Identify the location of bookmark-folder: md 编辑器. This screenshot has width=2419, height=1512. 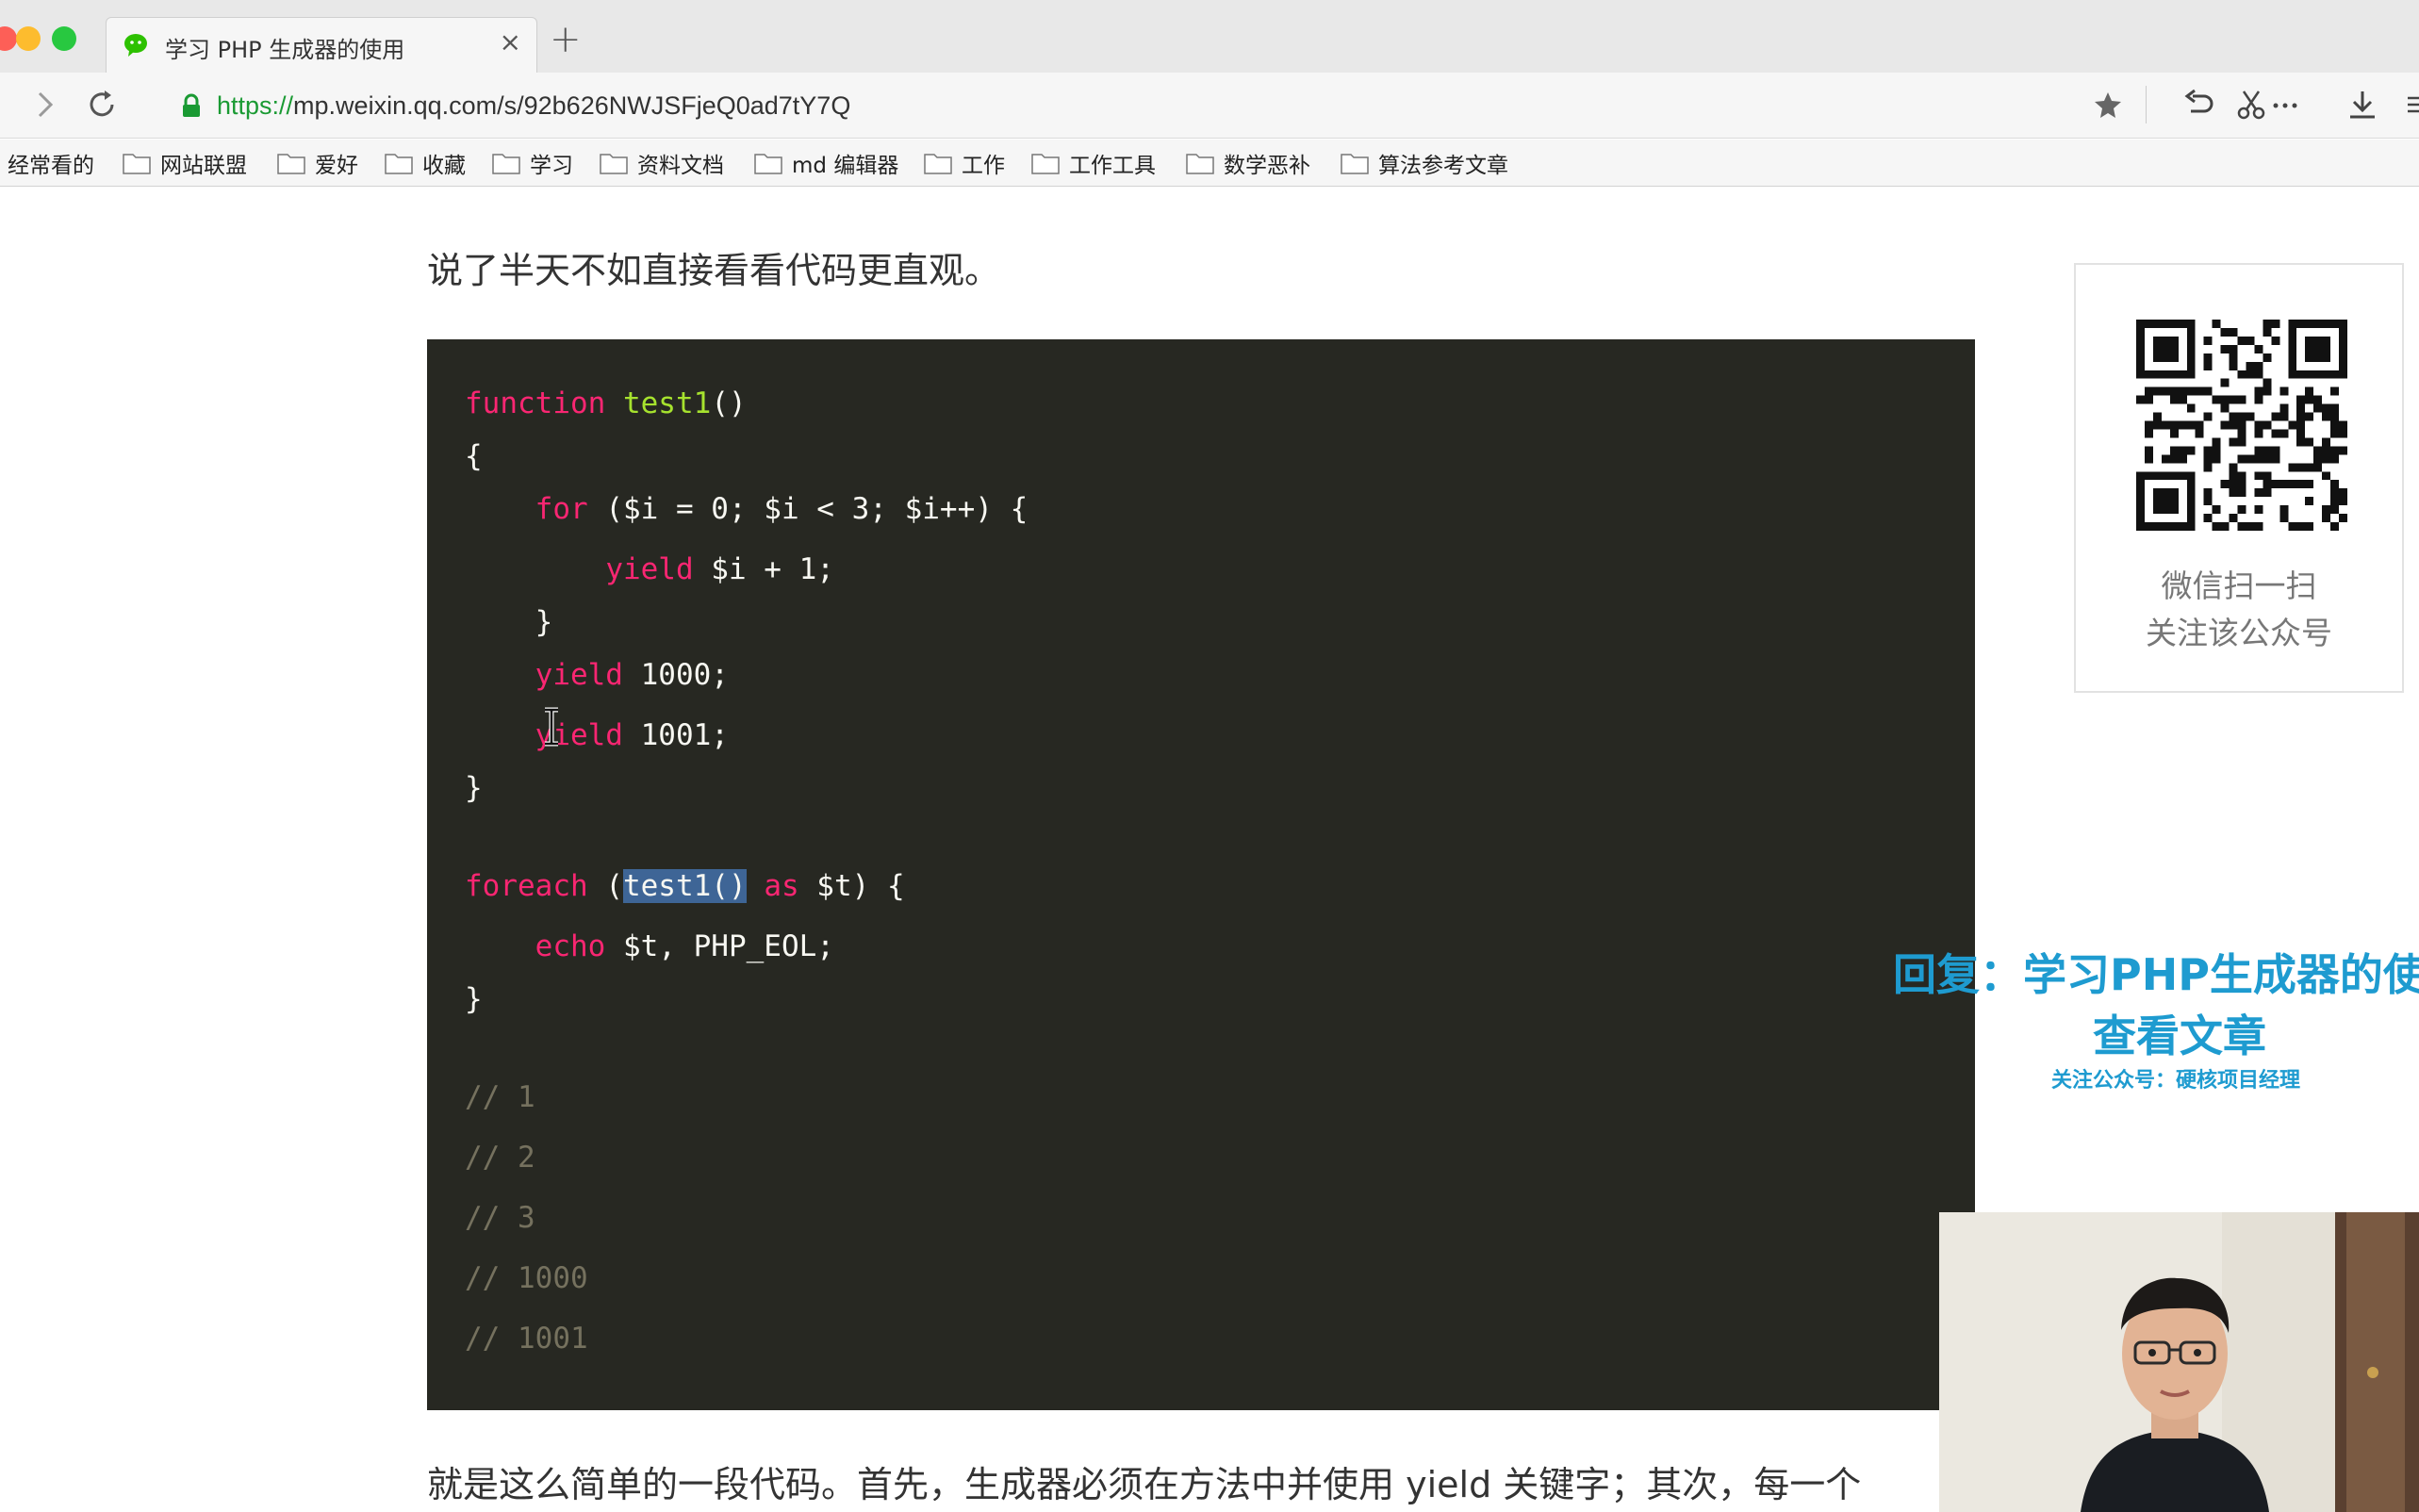
(826, 163).